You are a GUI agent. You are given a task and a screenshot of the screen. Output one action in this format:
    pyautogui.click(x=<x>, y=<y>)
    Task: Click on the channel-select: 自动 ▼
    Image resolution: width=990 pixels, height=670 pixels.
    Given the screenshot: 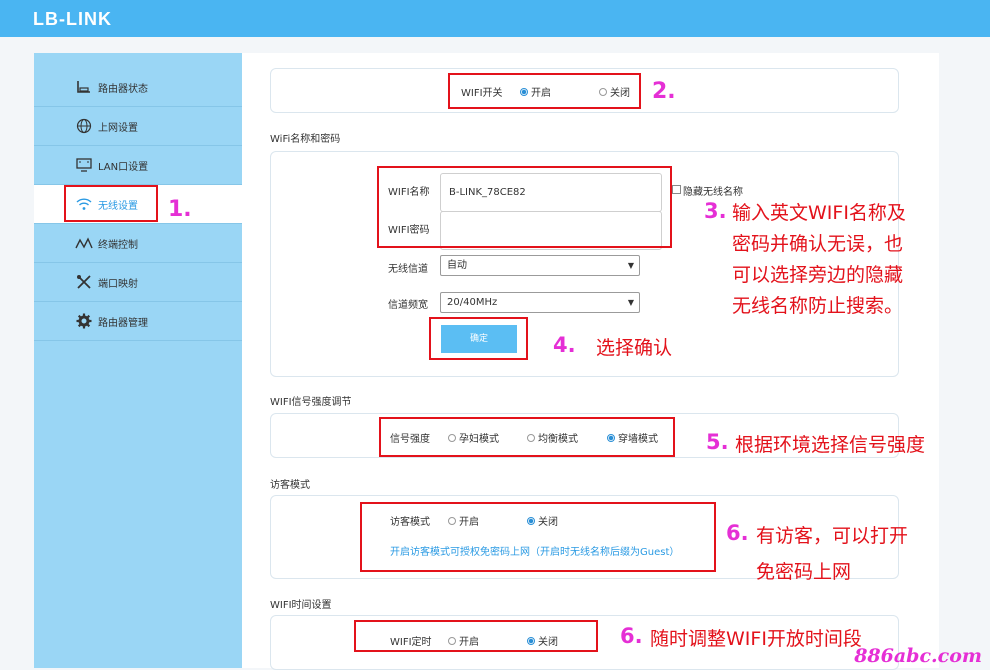 What is the action you would take?
    pyautogui.click(x=540, y=265)
    